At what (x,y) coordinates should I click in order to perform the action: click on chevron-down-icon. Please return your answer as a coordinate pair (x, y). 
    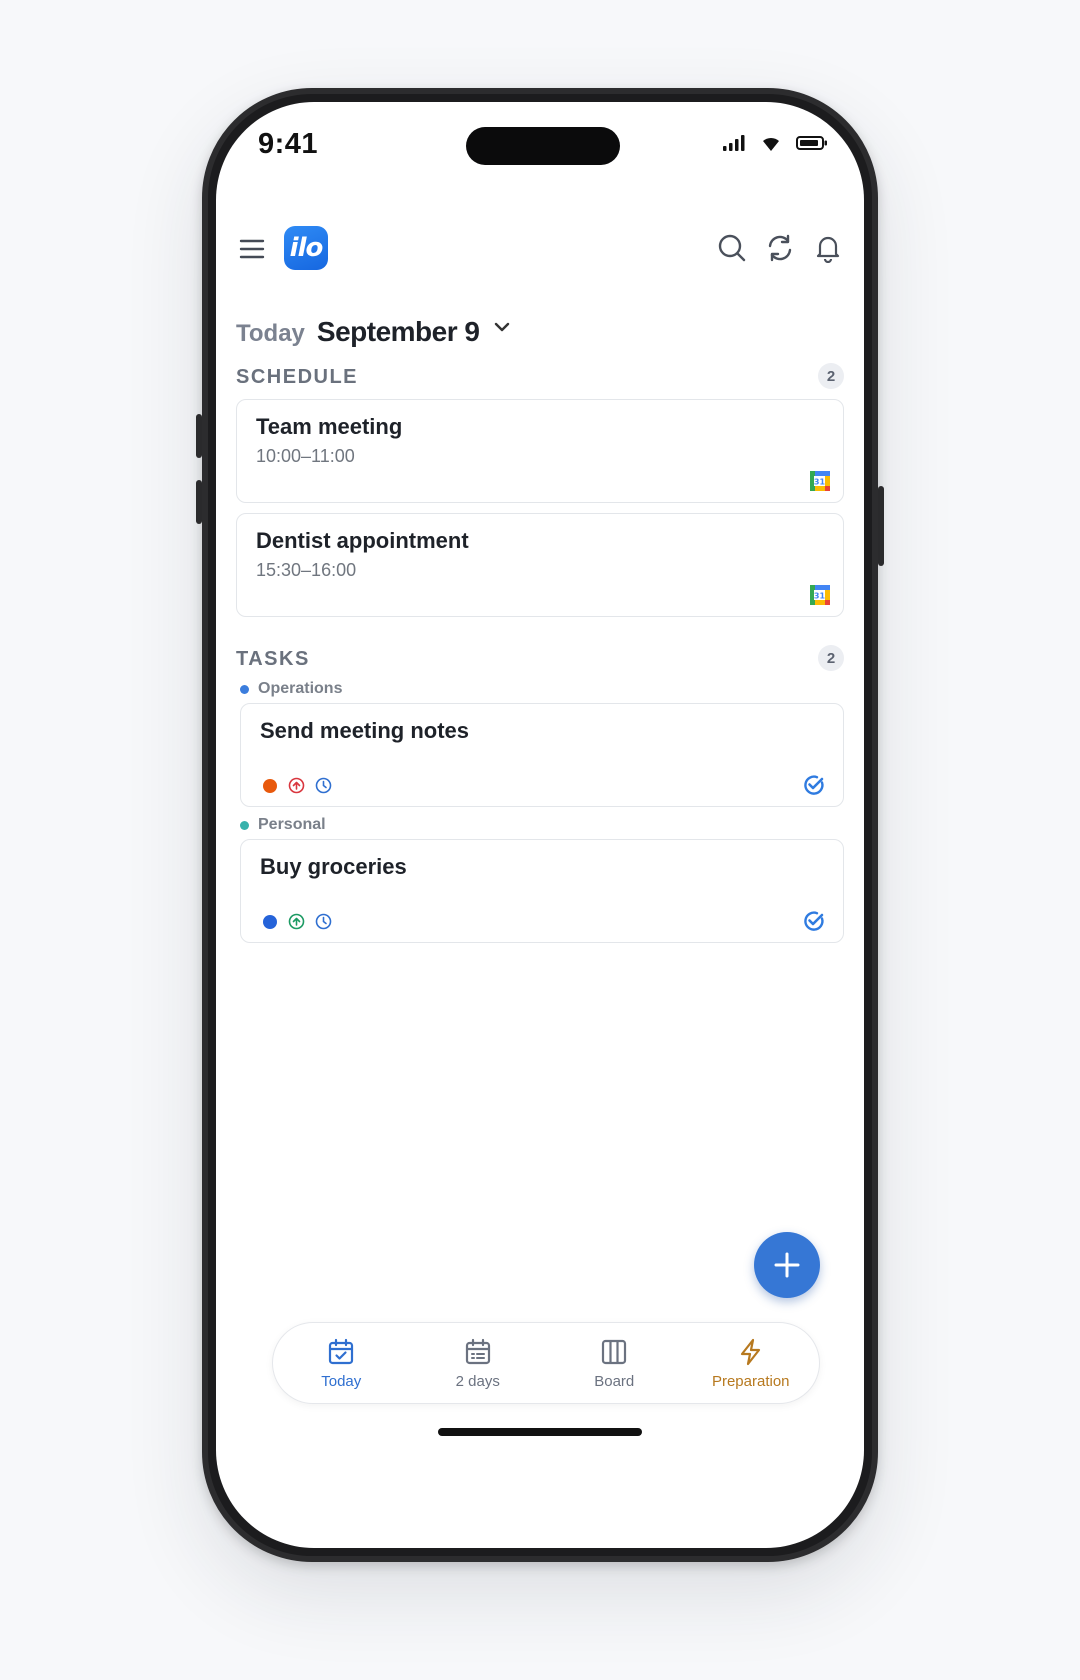
    Looking at the image, I should click on (502, 327).